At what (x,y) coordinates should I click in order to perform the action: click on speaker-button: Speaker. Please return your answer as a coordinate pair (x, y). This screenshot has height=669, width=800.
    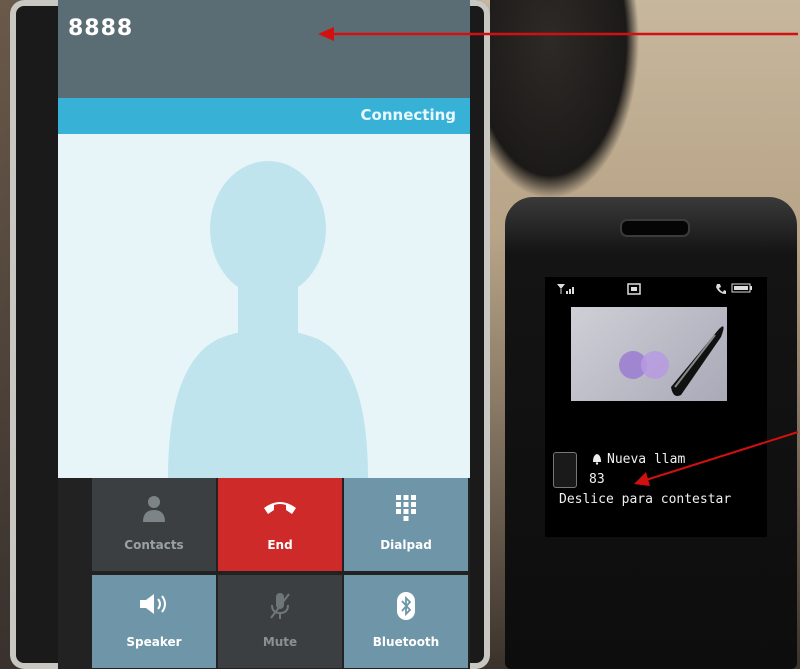
    Looking at the image, I should click on (154, 621).